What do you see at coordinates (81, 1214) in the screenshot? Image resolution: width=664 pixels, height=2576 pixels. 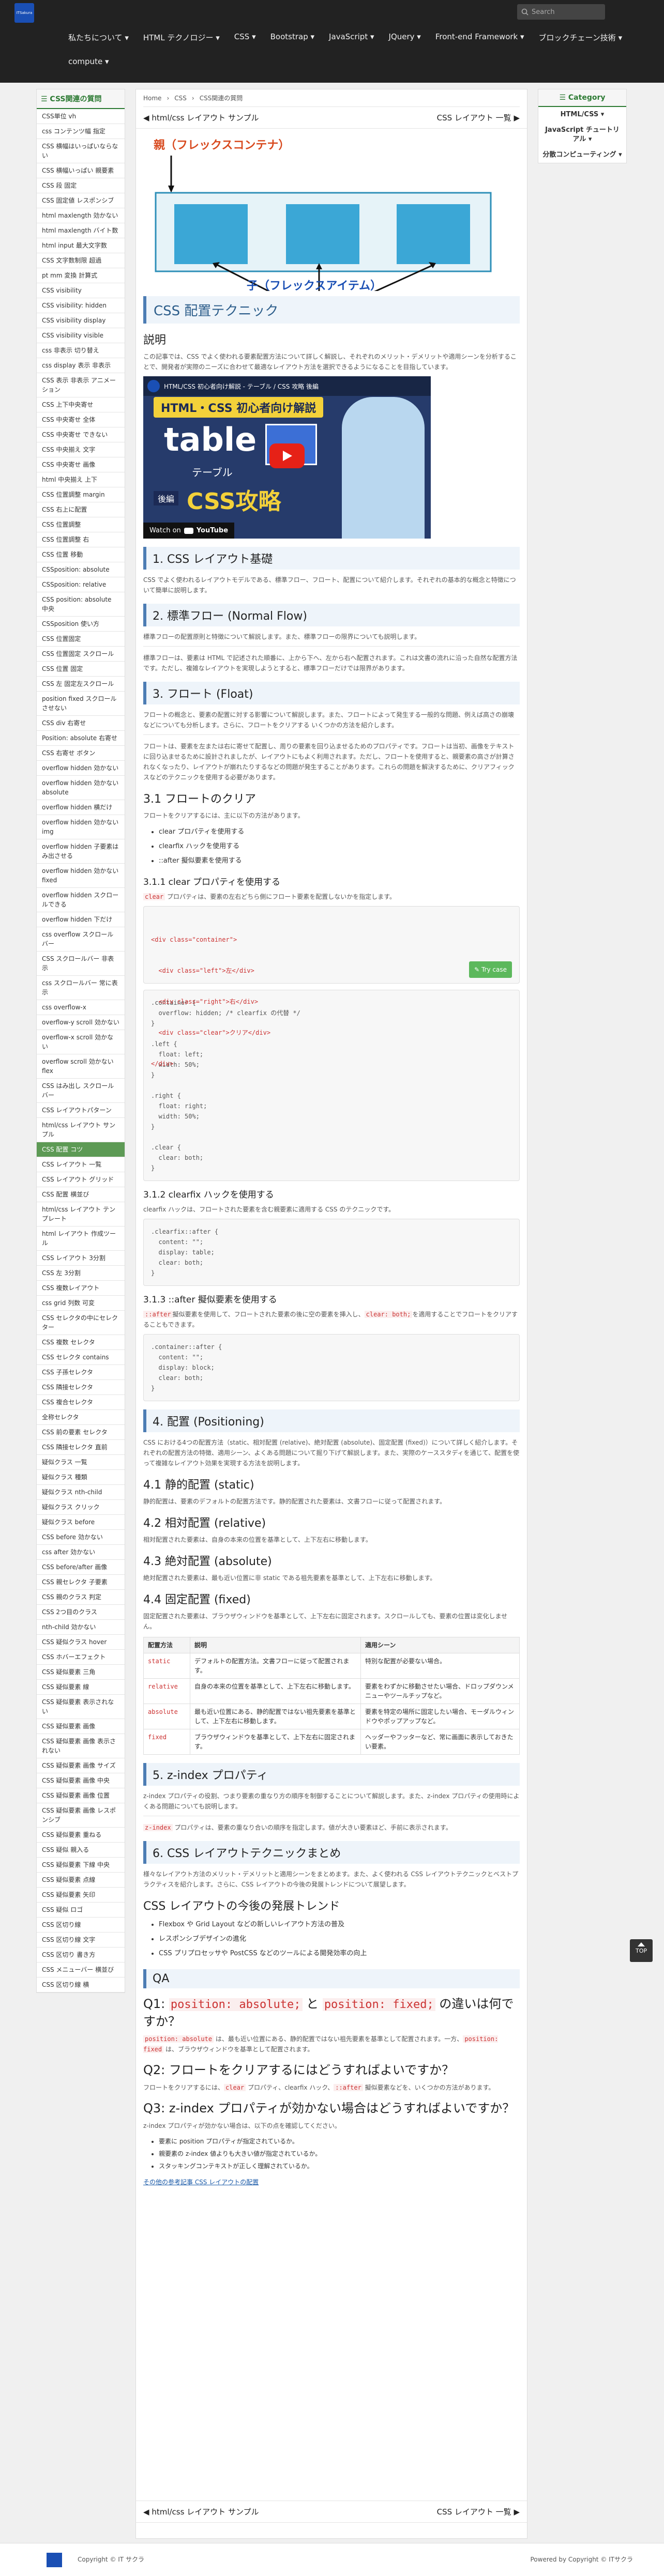 I see `sidebar-item: html/css レイアウト テンプレート` at bounding box center [81, 1214].